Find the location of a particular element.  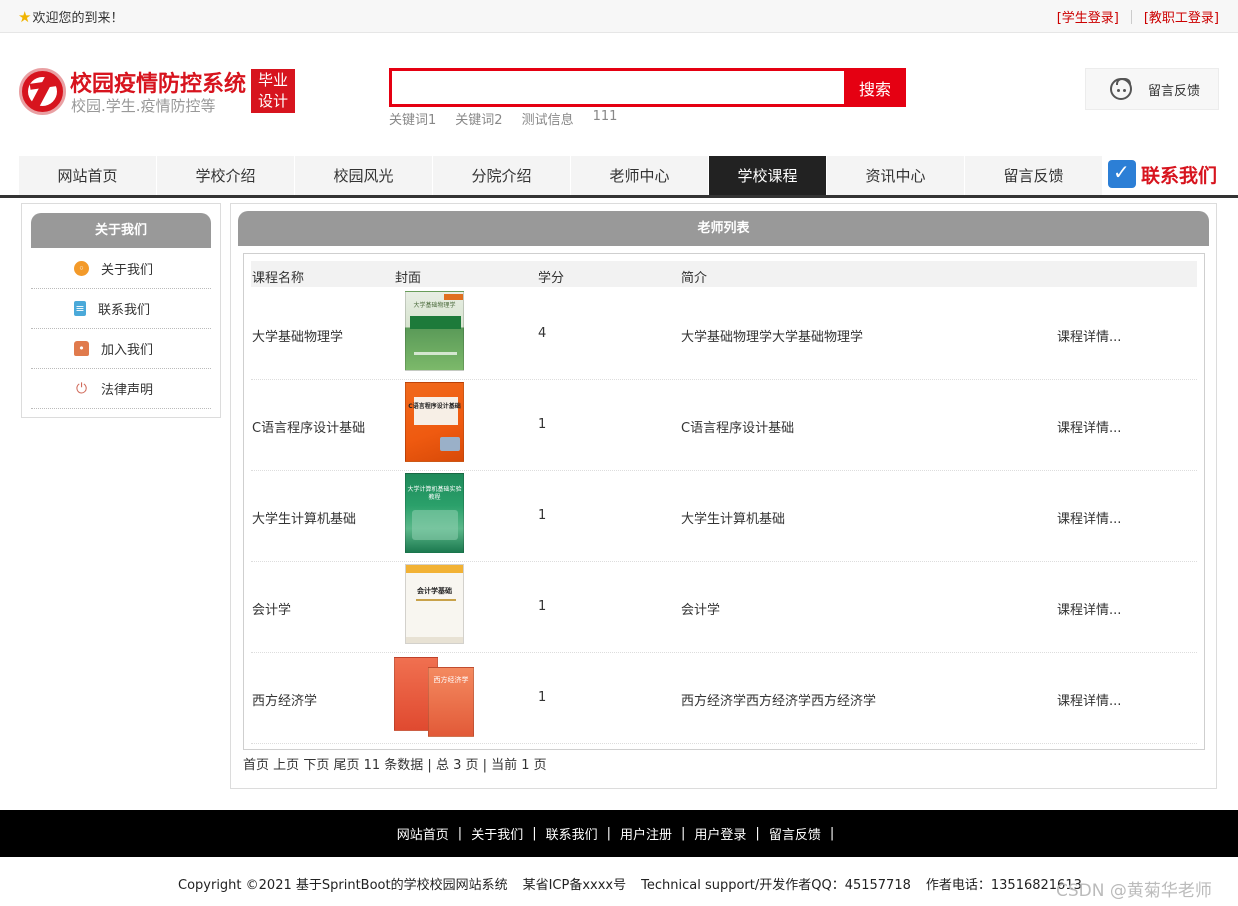

cover-title: 大学基础物理学 is located at coordinates (434, 305).